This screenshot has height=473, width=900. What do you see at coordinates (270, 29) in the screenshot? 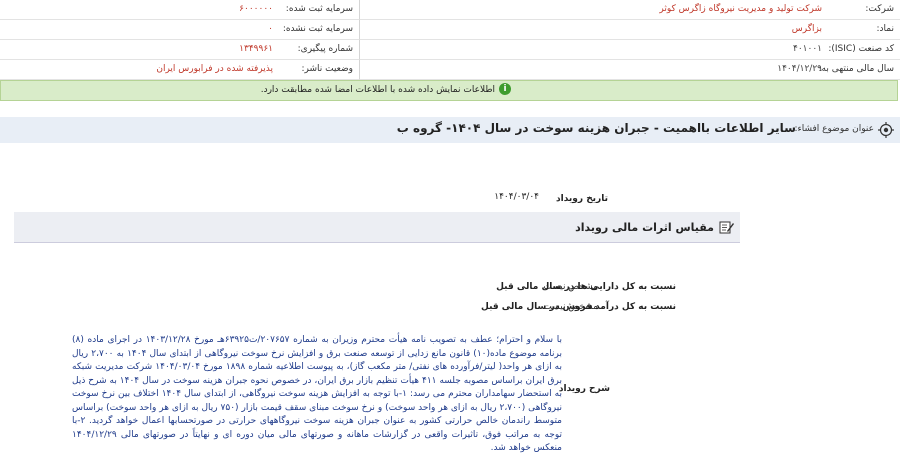
I see `unreg-capital-value: ۰` at bounding box center [270, 29].